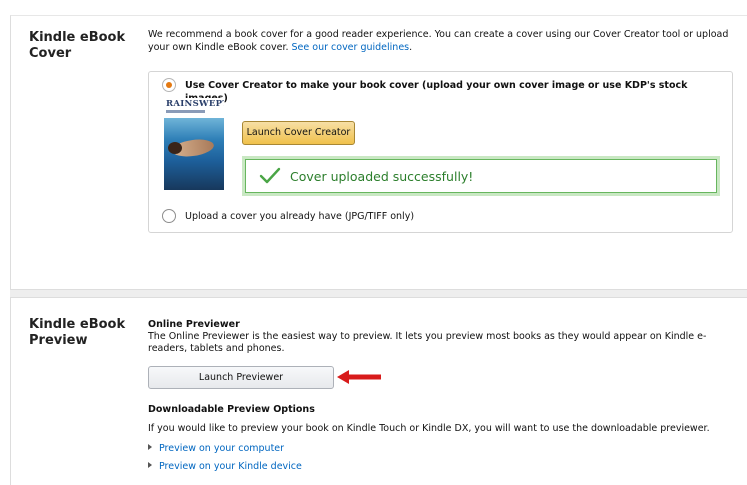 The height and width of the screenshot is (485, 747). Describe the element at coordinates (351, 47) in the screenshot. I see `cover-guidelines-link: See our cover guidelines` at that location.